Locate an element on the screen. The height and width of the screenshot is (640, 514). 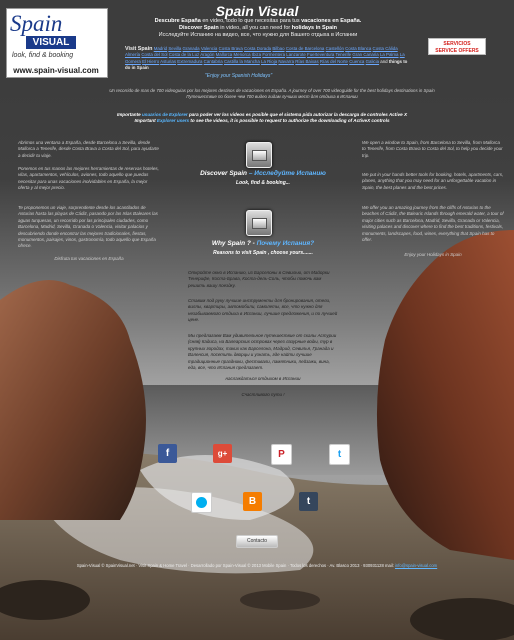
pinterest-icon: P is located at coordinates (281, 454).